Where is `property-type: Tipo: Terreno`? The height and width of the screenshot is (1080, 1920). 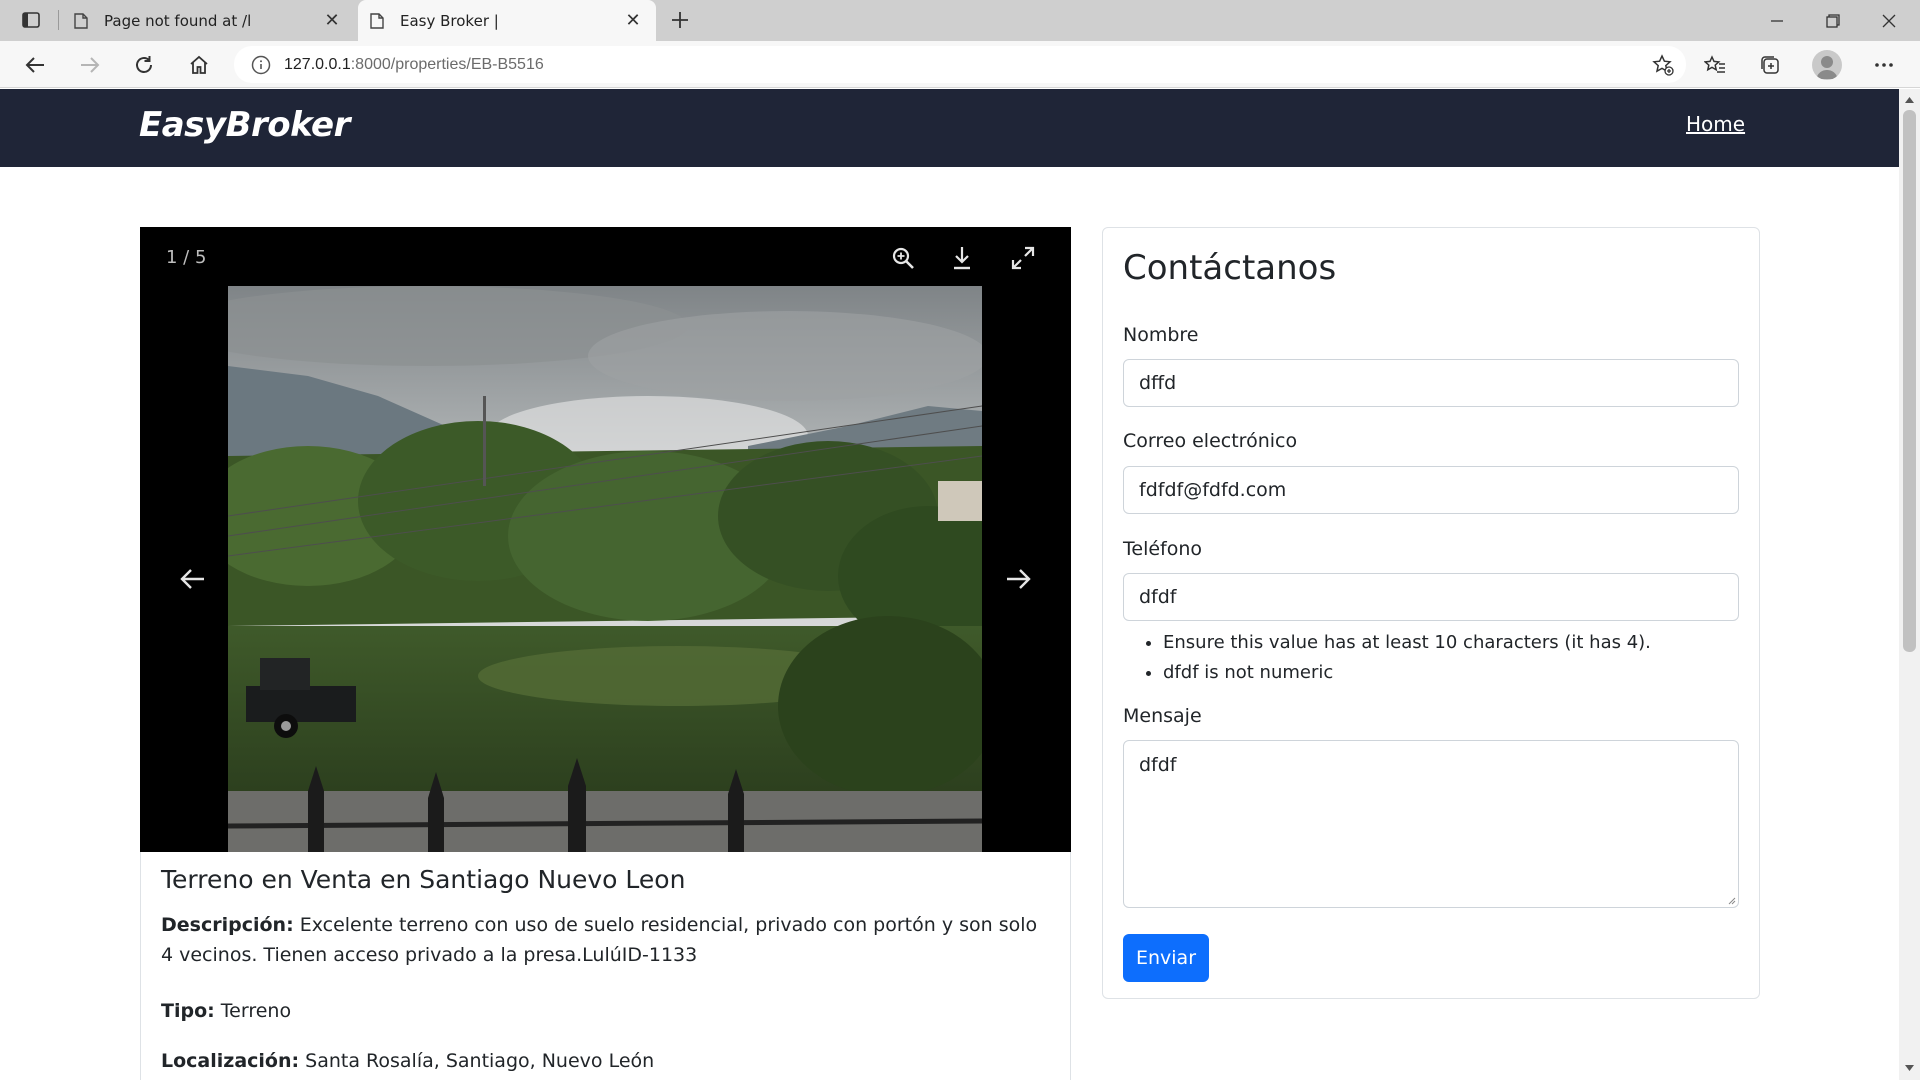 property-type: Tipo: Terreno is located at coordinates (226, 1011).